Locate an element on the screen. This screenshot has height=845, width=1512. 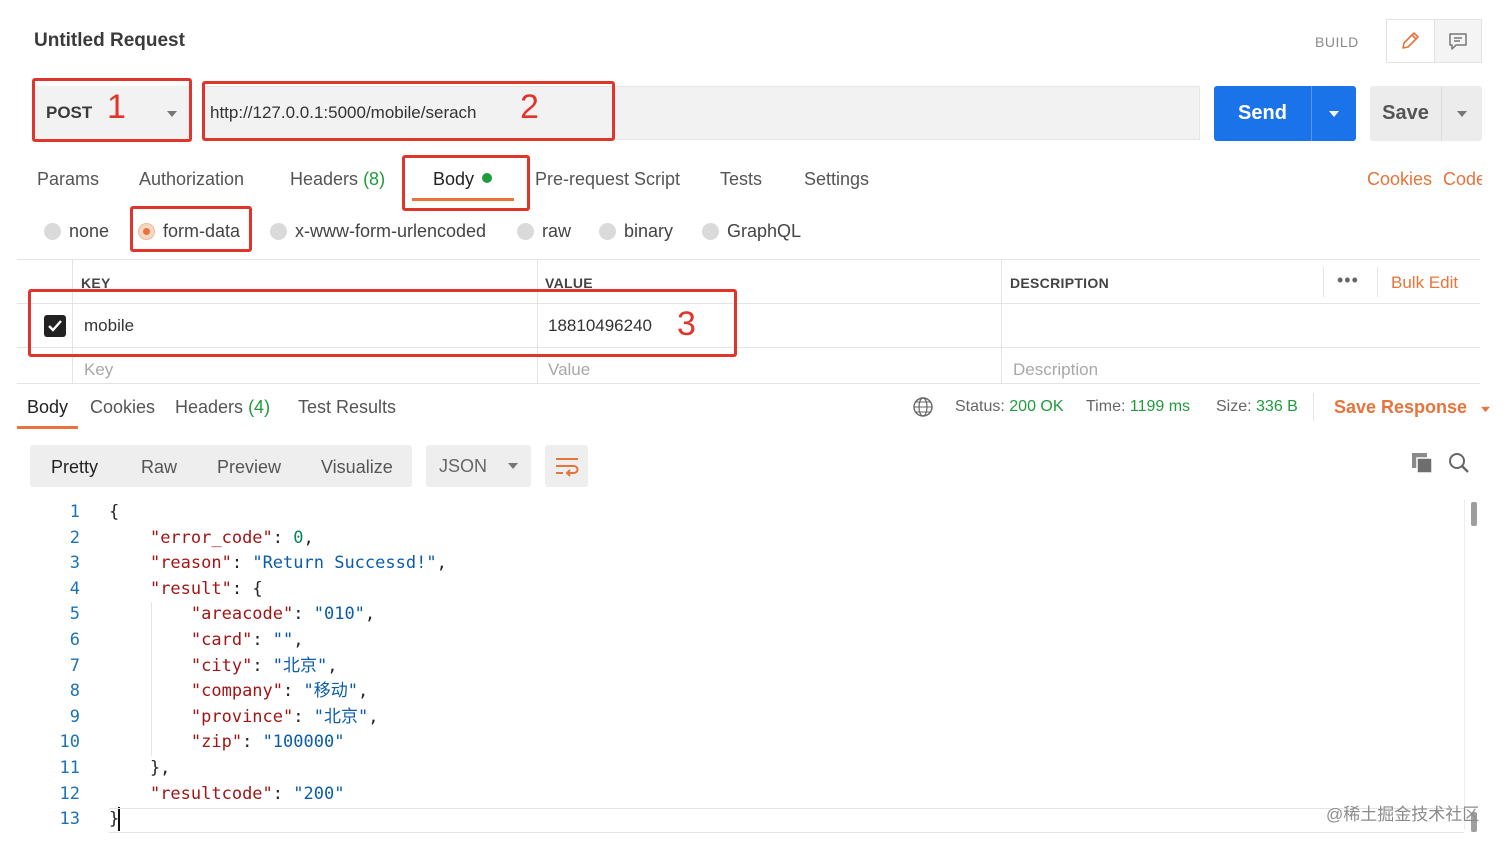
new-value-placeholder: Value is located at coordinates (569, 370).